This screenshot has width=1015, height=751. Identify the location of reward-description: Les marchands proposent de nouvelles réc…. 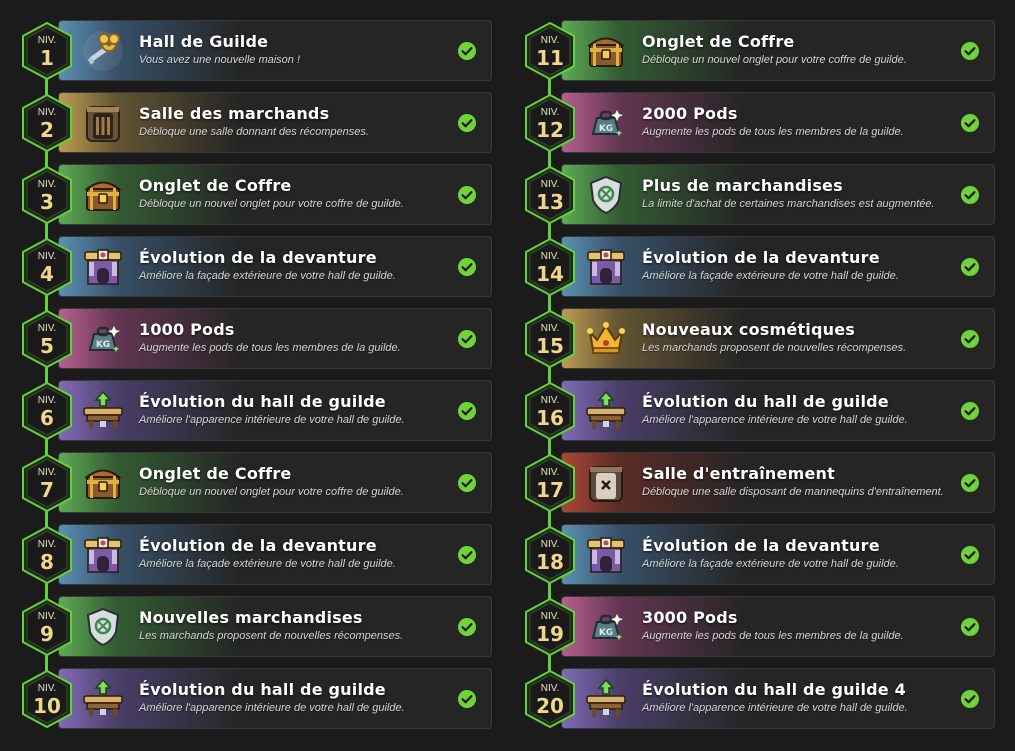
(271, 636).